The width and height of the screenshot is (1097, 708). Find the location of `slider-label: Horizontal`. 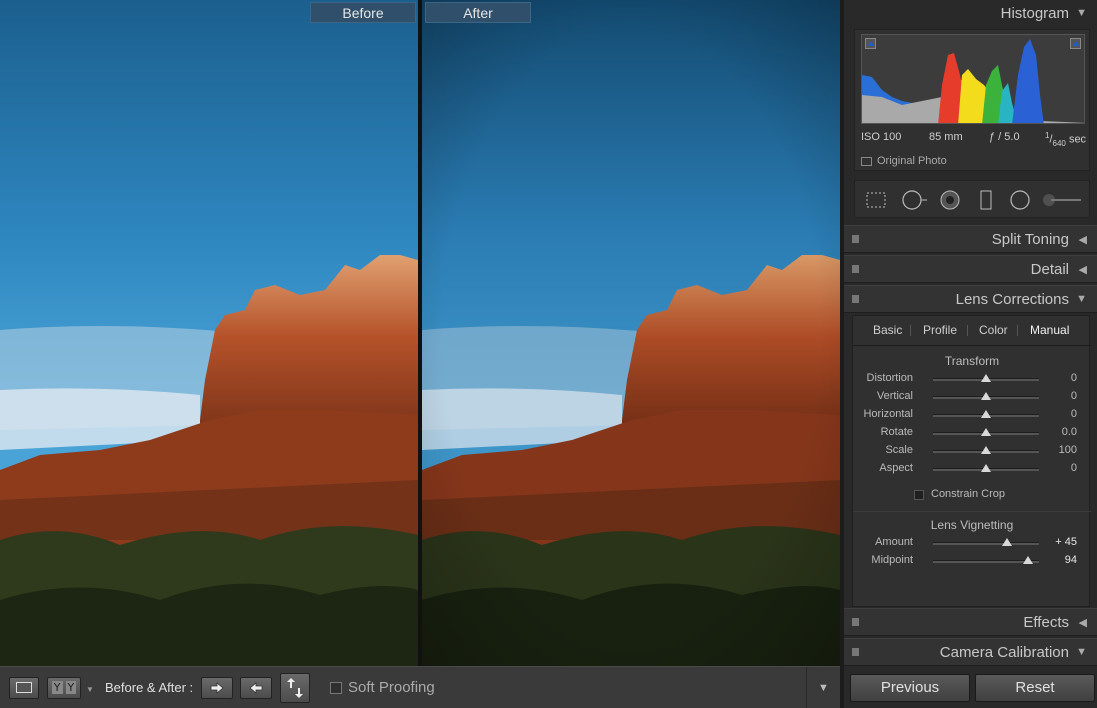

slider-label: Horizontal is located at coordinates (888, 414).